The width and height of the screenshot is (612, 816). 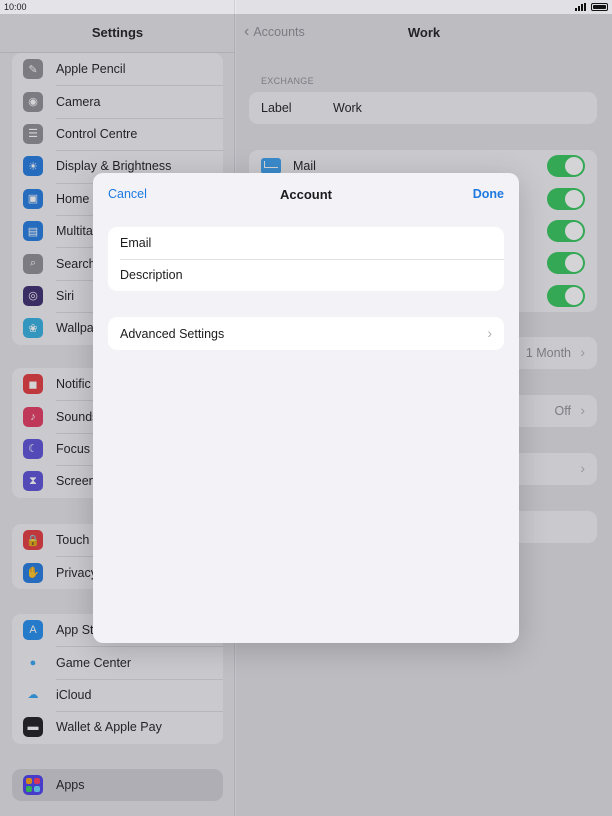 I want to click on status-bar: 10:00, so click(x=306, y=7).